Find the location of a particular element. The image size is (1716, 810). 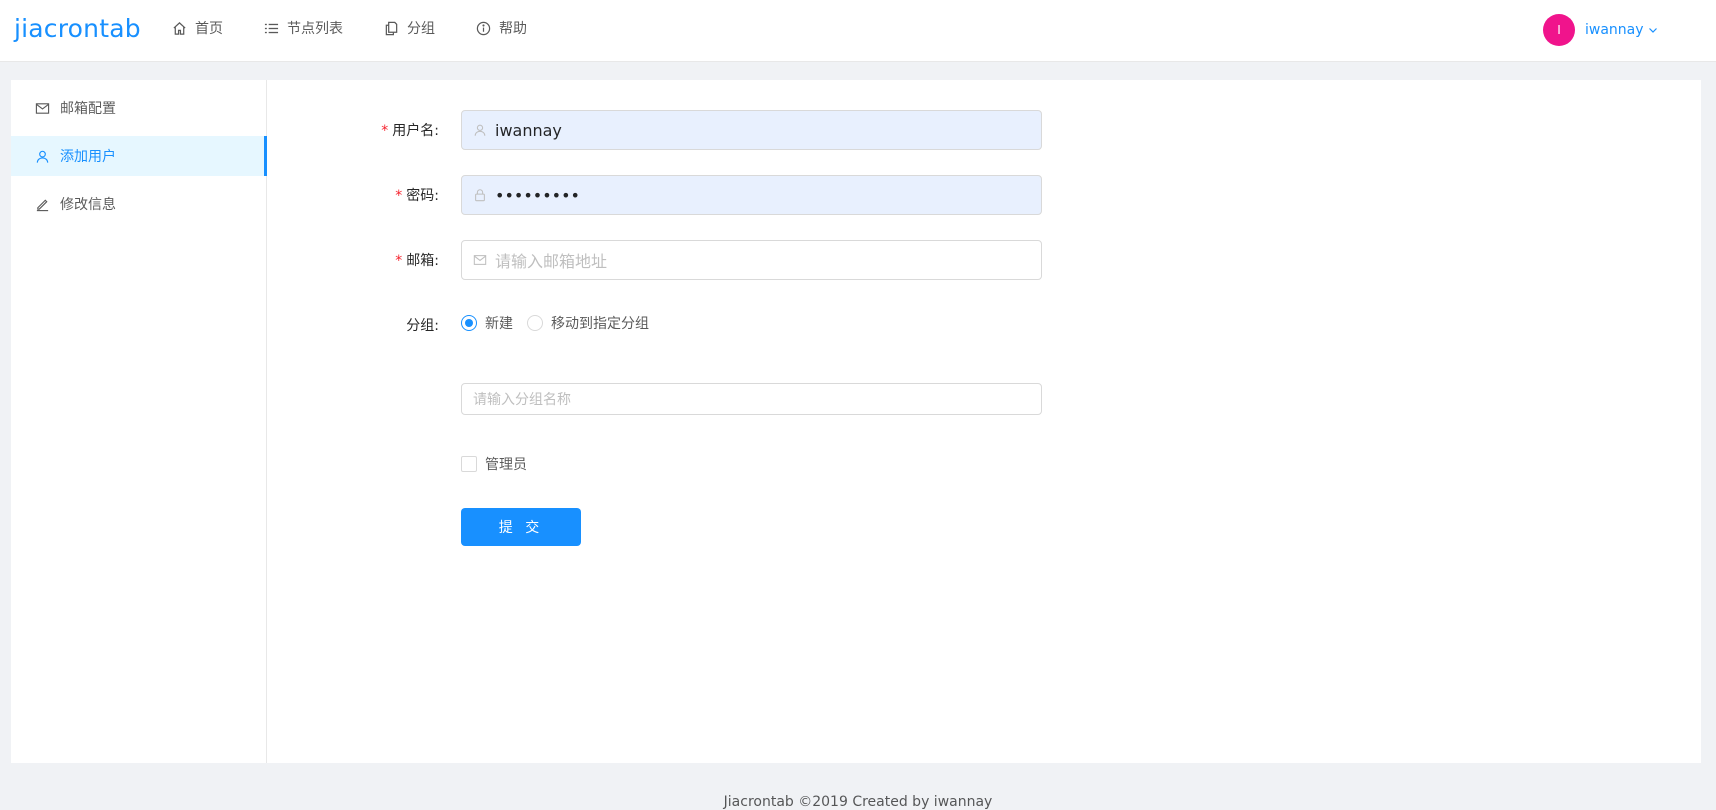

settings-sidebar: 邮箱配置 添加用户 修改信息 is located at coordinates (139, 421).